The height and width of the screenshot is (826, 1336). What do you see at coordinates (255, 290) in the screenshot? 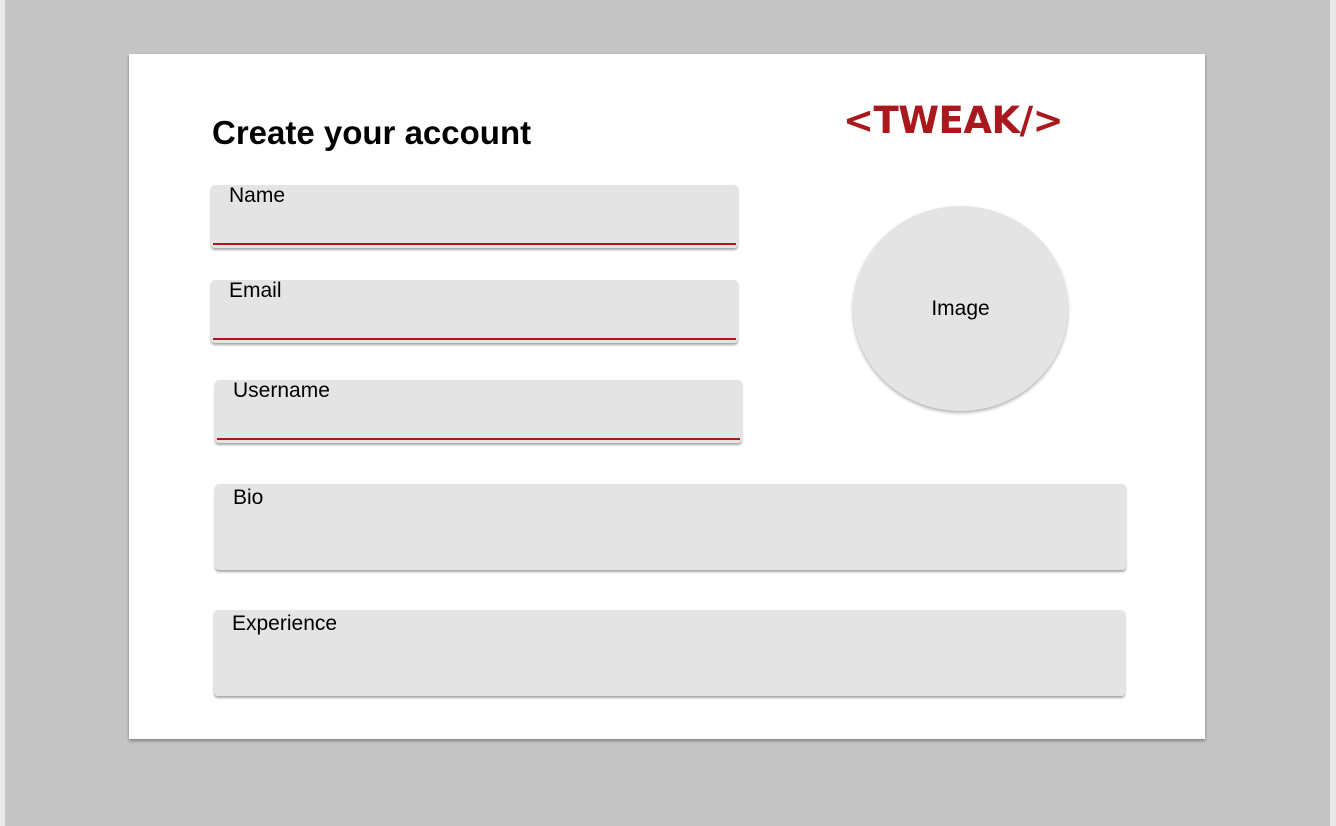
I see `email-field-label: Email` at bounding box center [255, 290].